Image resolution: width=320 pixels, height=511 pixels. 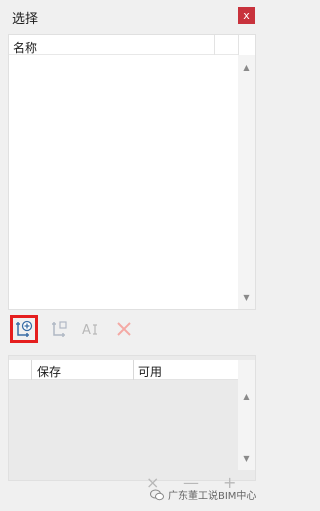 I want to click on edit-selection-button, so click(x=60, y=329).